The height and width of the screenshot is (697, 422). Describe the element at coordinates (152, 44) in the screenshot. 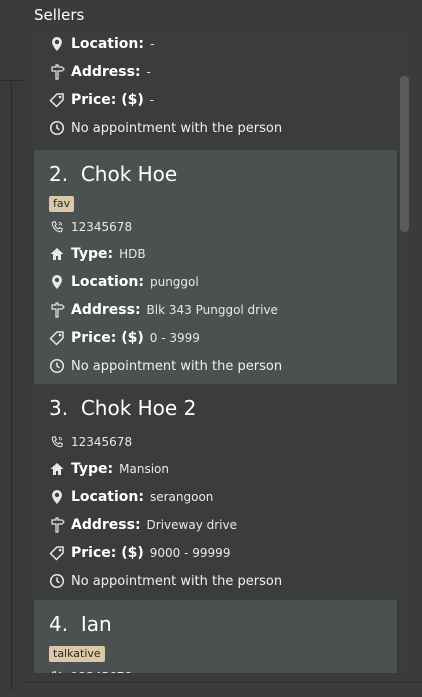

I see `location-value: -` at that location.